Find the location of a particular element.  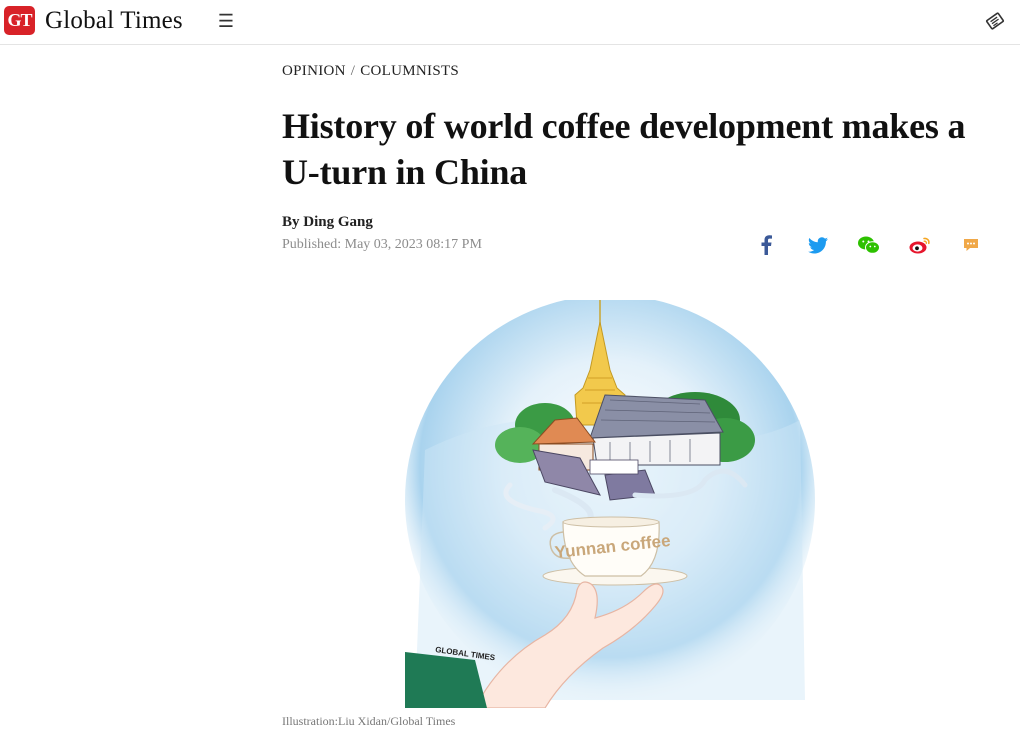

illustration-caption: Illustration:Liu Xidan/Global Times is located at coordinates (369, 721).